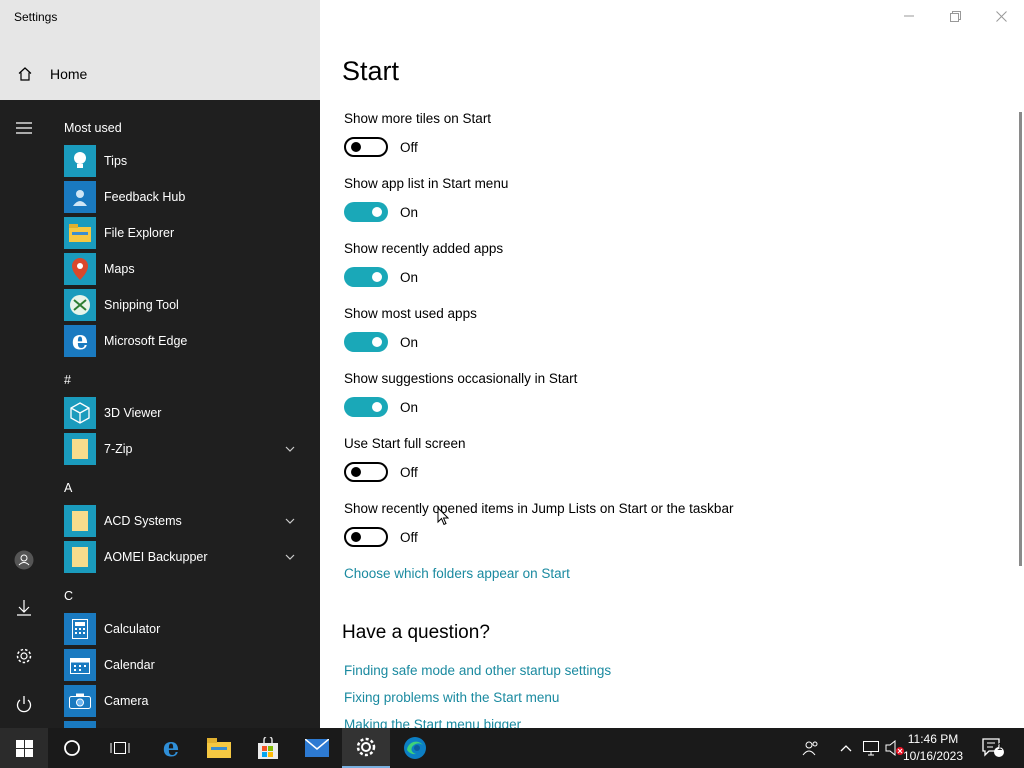 The image size is (1024, 768). I want to click on list-item: 7-Zip, so click(184, 449).